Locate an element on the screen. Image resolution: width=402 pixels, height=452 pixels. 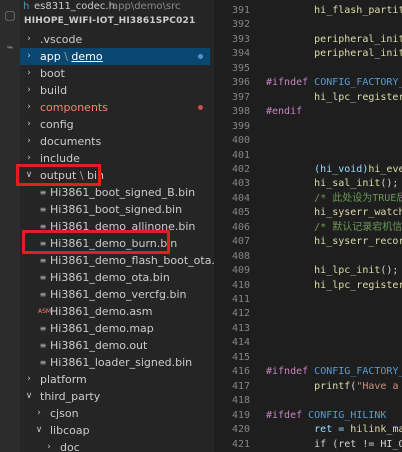
code-token: hi_sal_init is located at coordinates (323, 184).